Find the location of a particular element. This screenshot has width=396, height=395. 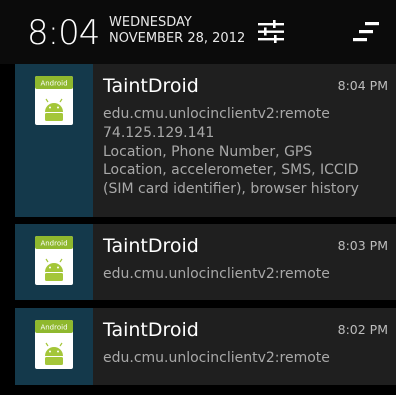

day-of-week: WEDNESDAY is located at coordinates (150, 22).